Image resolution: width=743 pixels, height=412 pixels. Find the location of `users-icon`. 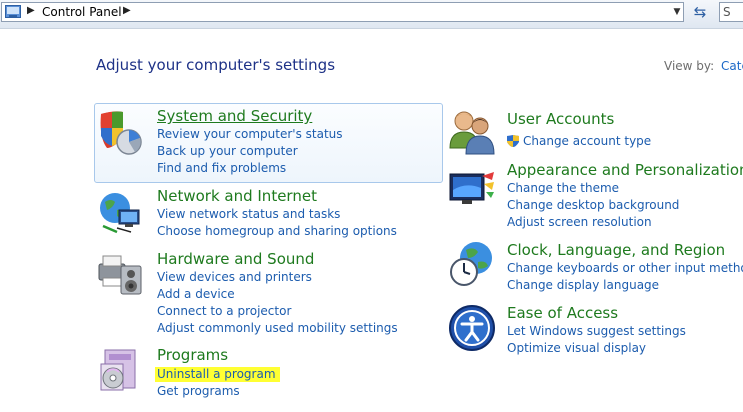

users-icon is located at coordinates (472, 132).